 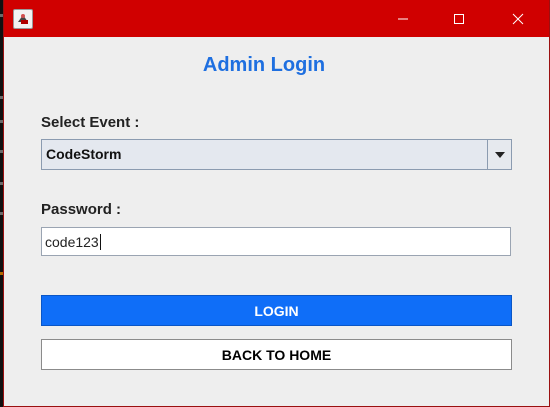 I want to click on event-label: Select Event :, so click(x=90, y=122).